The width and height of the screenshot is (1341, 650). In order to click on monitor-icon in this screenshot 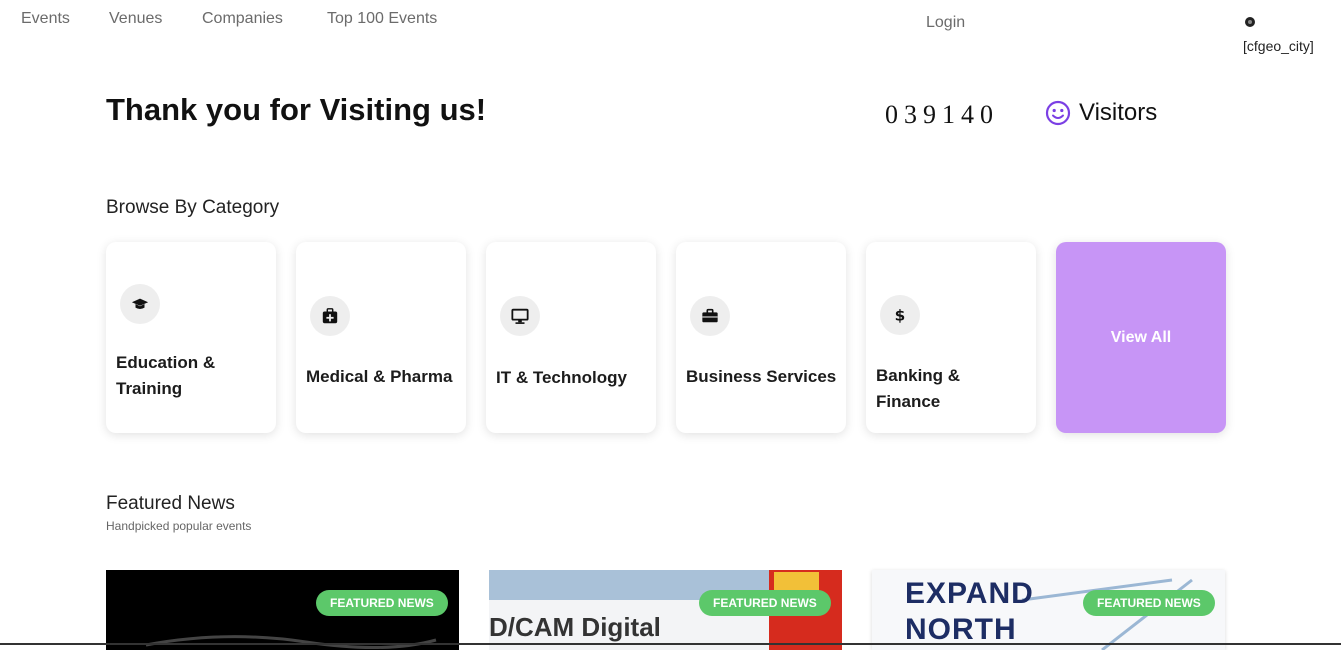, I will do `click(520, 316)`.